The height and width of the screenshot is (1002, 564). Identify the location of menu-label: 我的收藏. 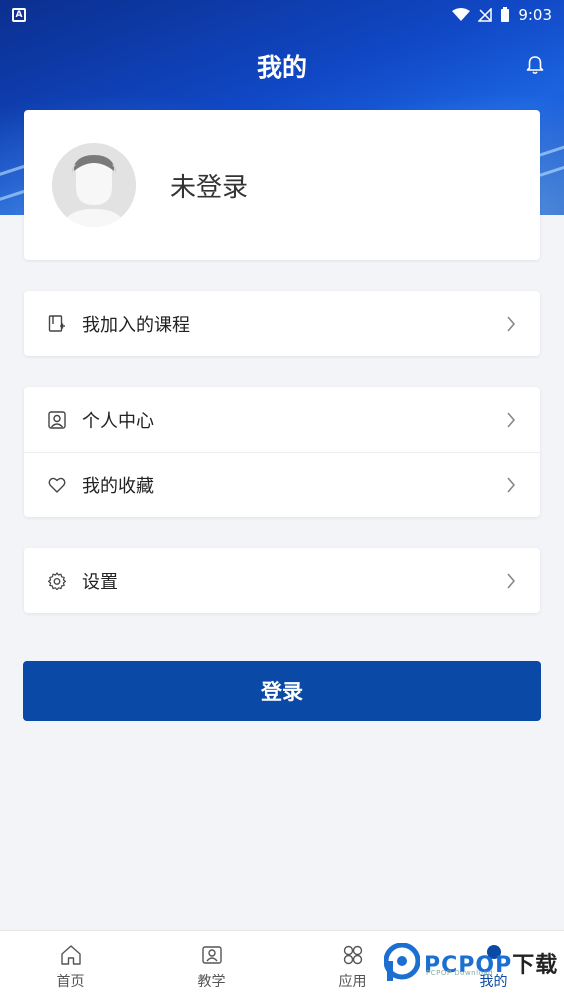
(118, 486).